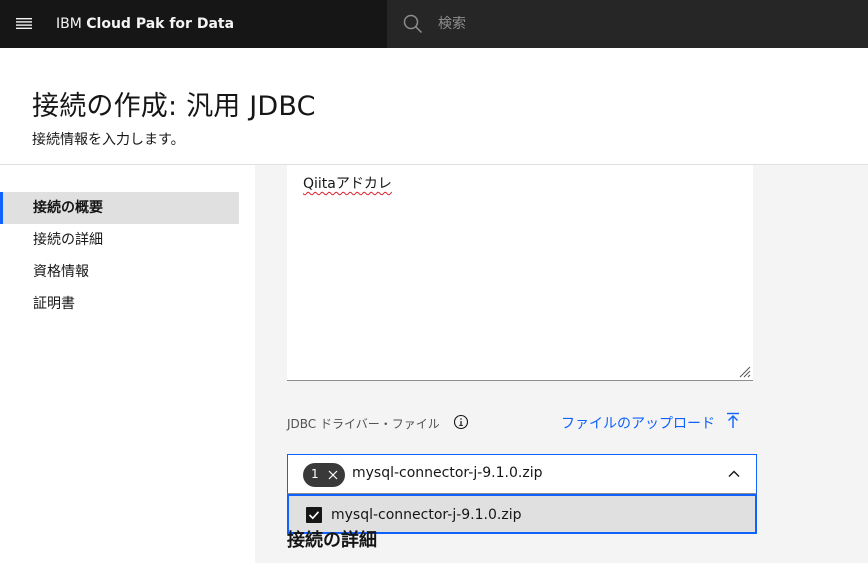  I want to click on nav-item-credentials: 資格情報, so click(119, 272).